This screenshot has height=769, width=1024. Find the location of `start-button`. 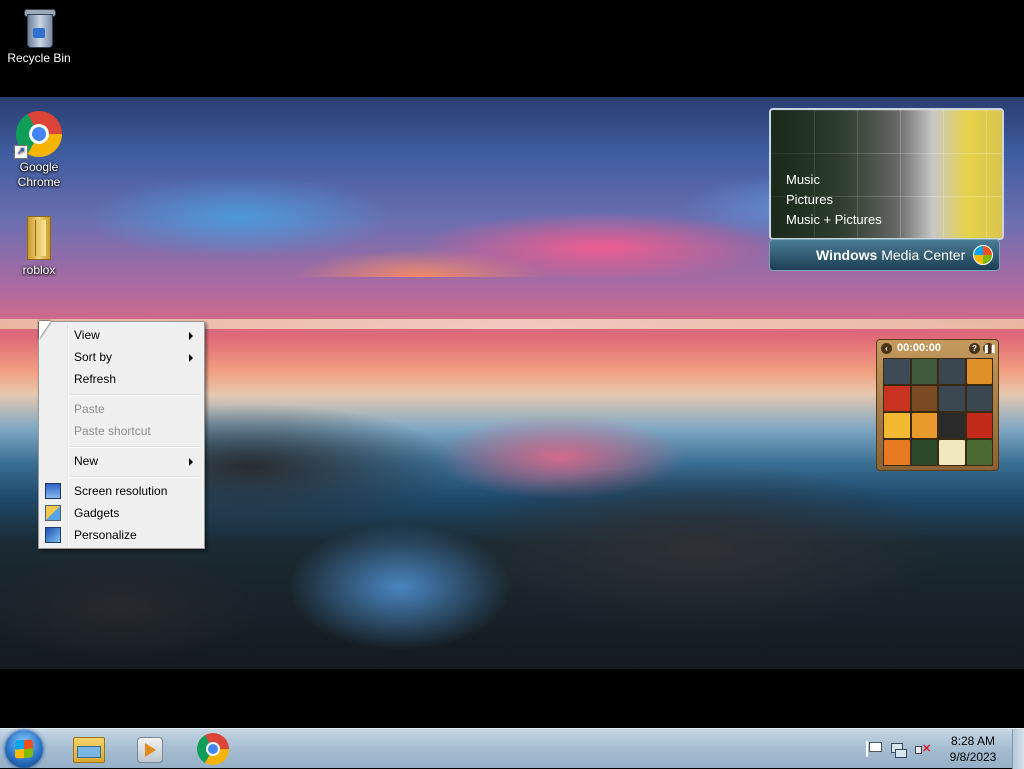

start-button is located at coordinates (24, 749).